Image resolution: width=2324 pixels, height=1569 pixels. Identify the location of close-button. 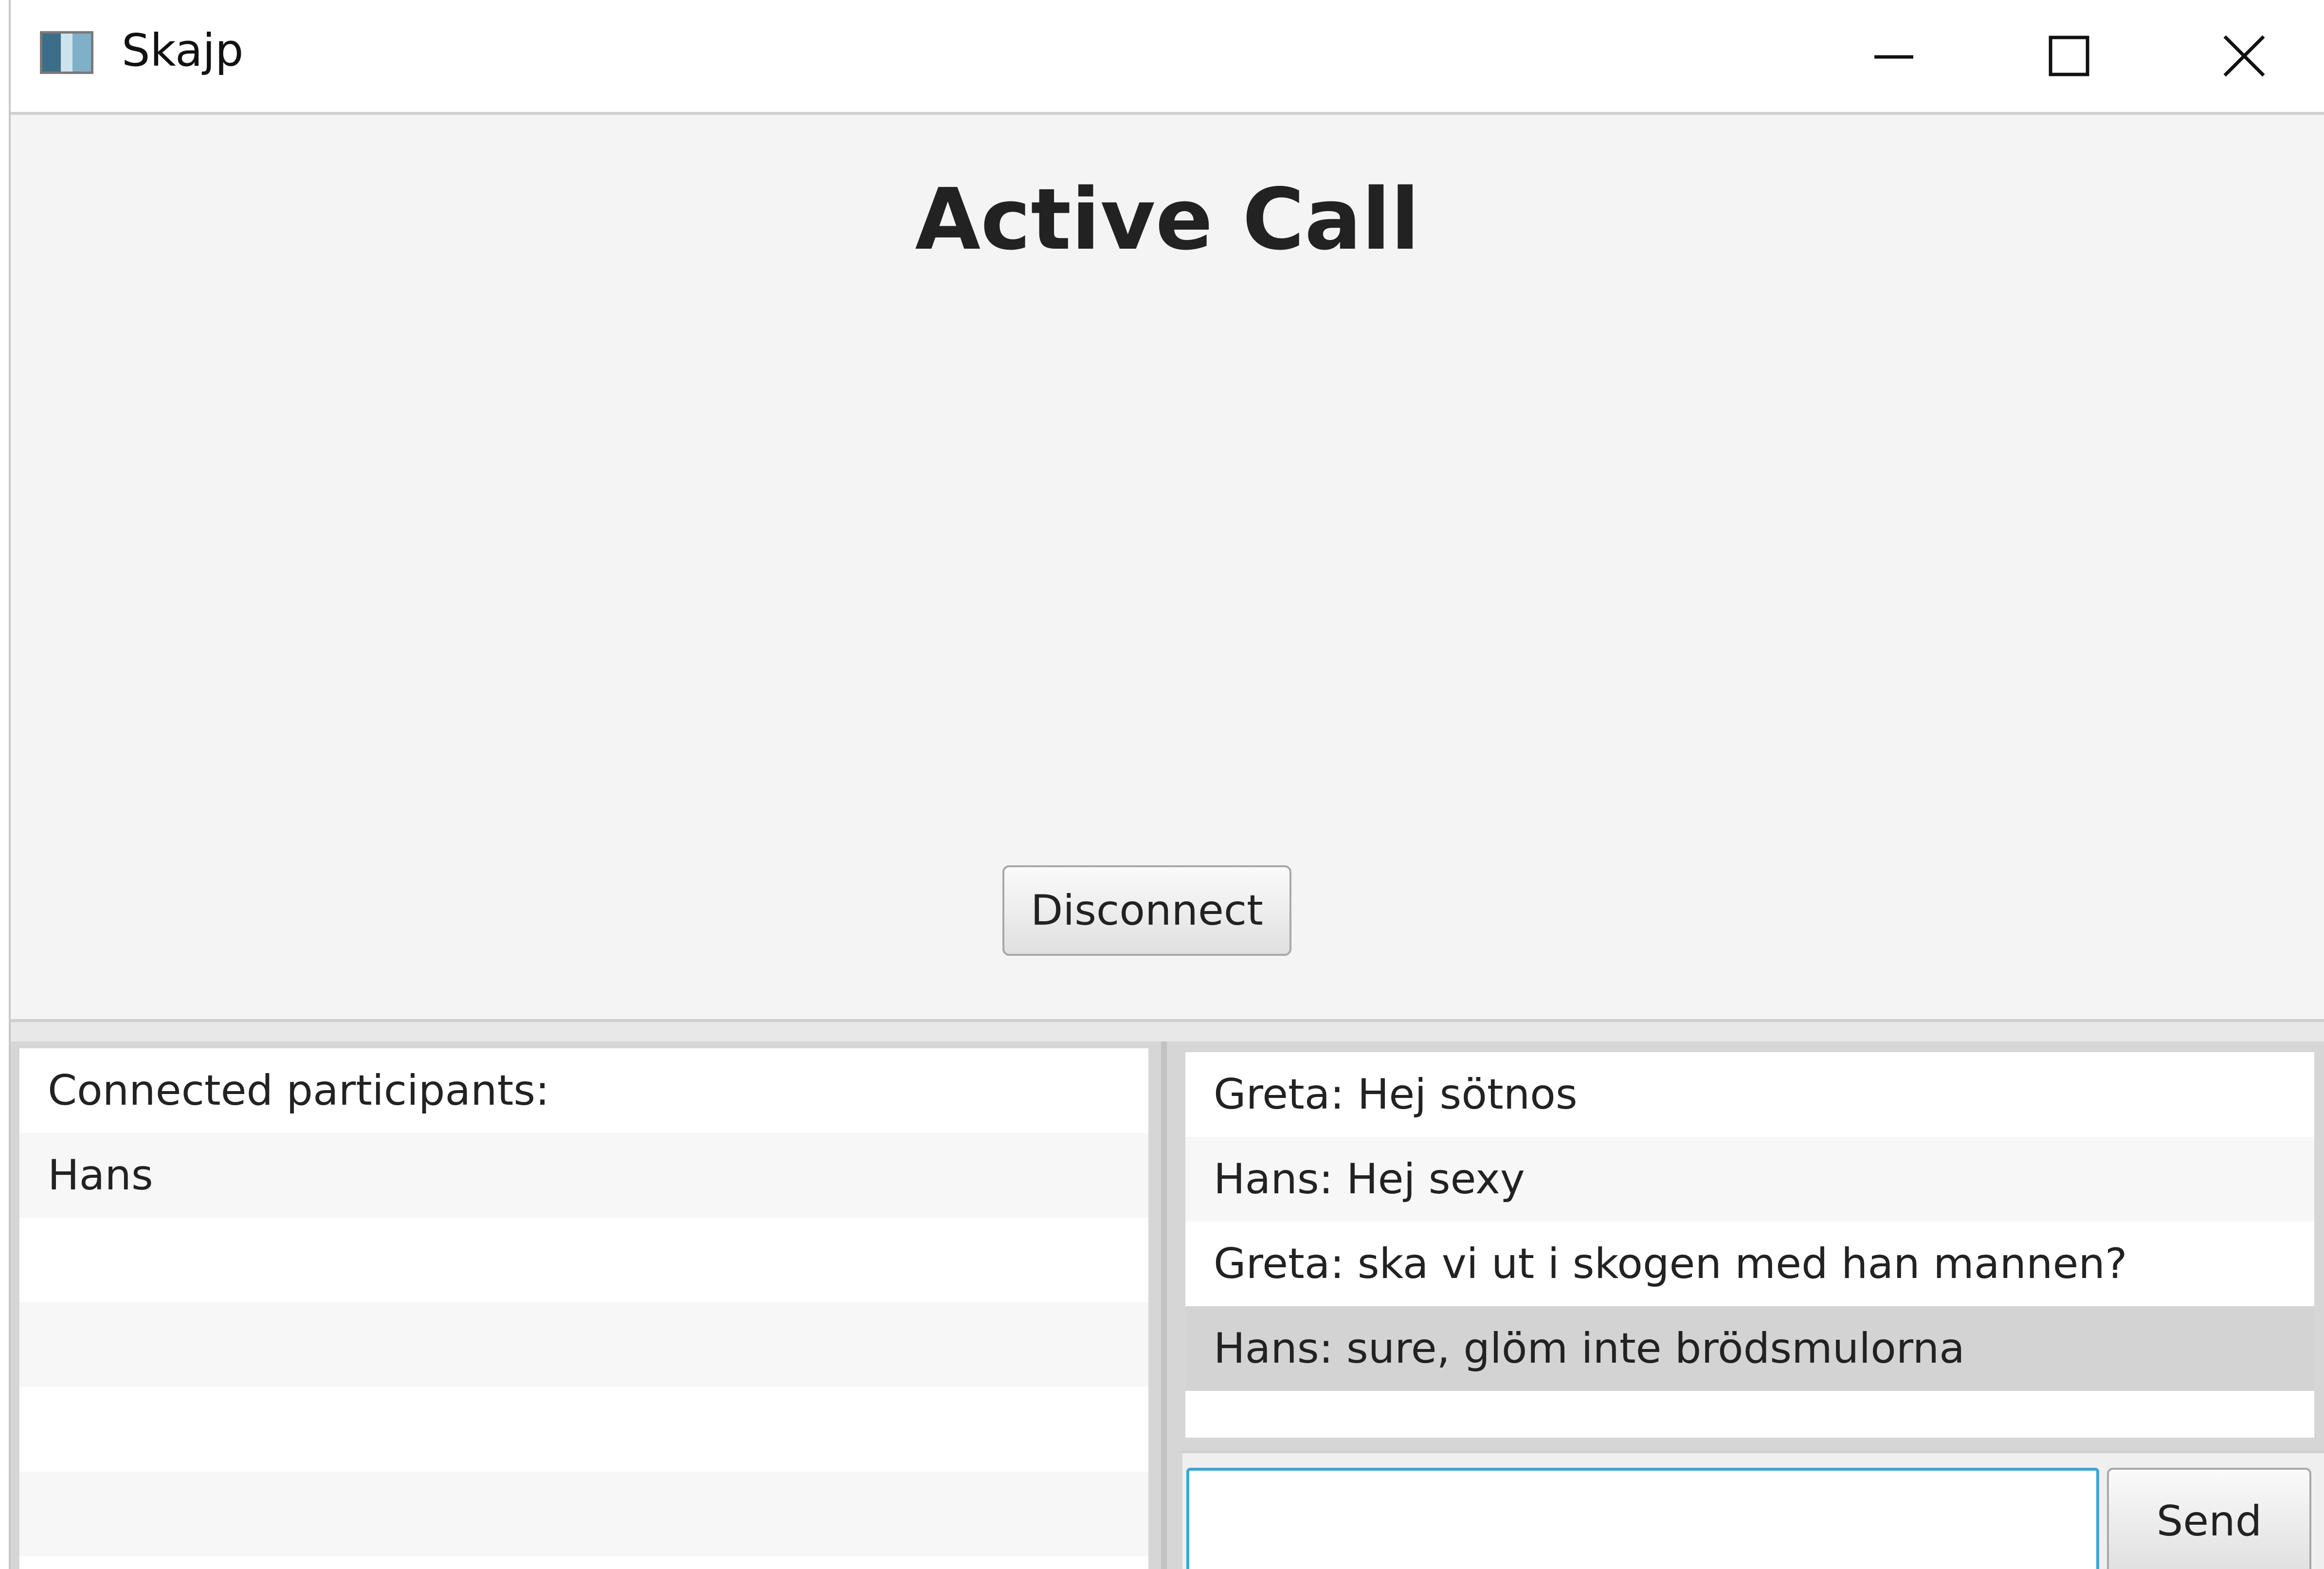
(2240, 56).